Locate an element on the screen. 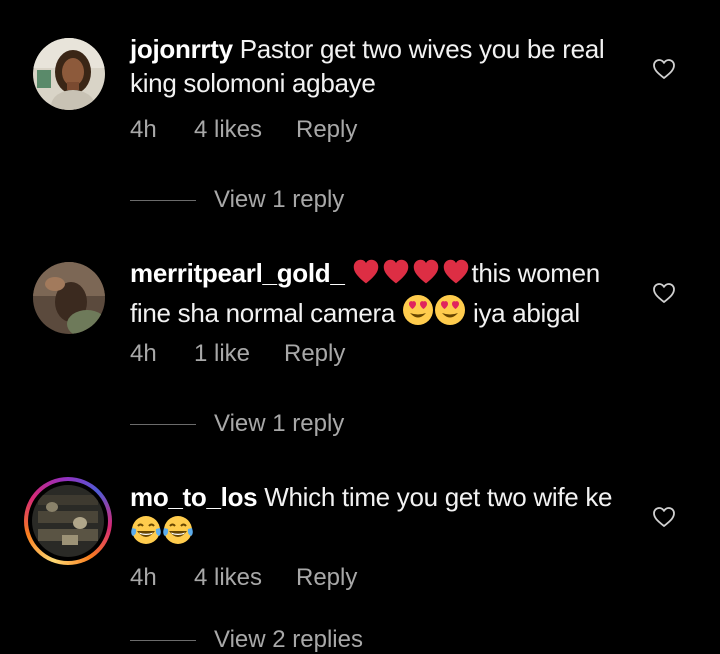 The image size is (720, 654). likes-count: 1 like is located at coordinates (239, 354).